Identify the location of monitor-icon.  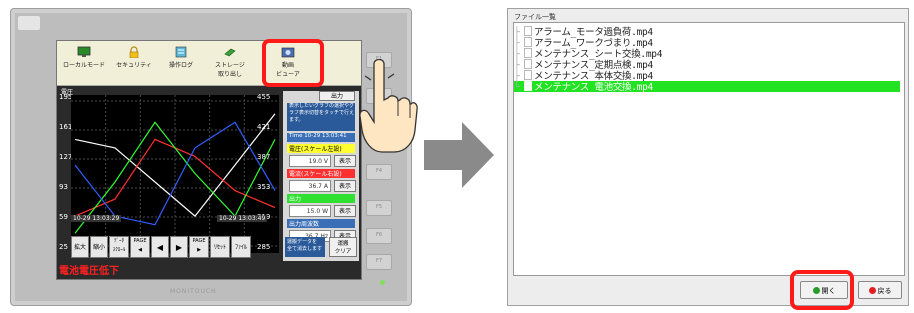
(84, 51).